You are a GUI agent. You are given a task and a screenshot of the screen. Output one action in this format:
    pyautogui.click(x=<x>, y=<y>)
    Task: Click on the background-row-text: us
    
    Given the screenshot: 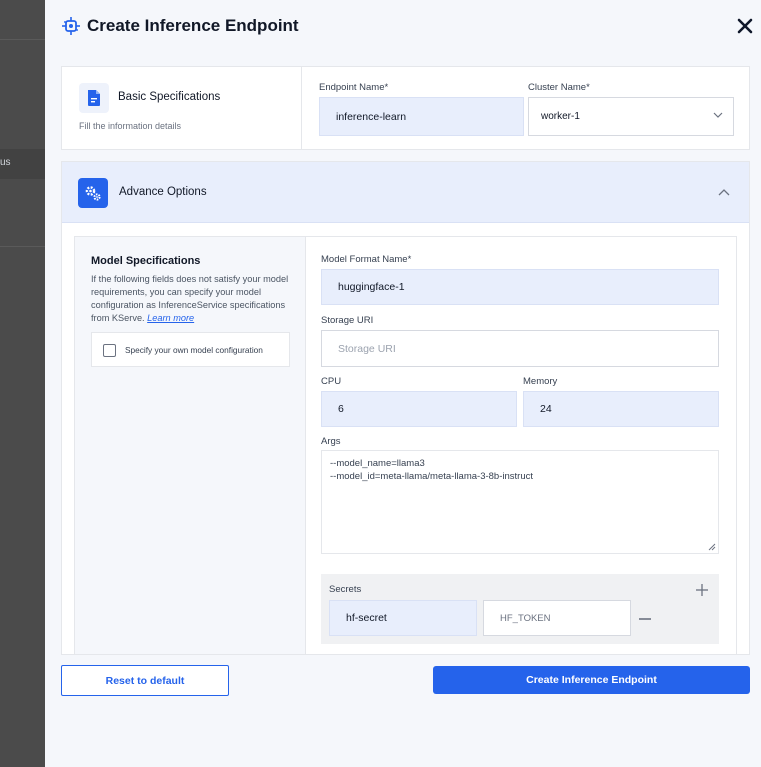 What is the action you would take?
    pyautogui.click(x=5, y=162)
    